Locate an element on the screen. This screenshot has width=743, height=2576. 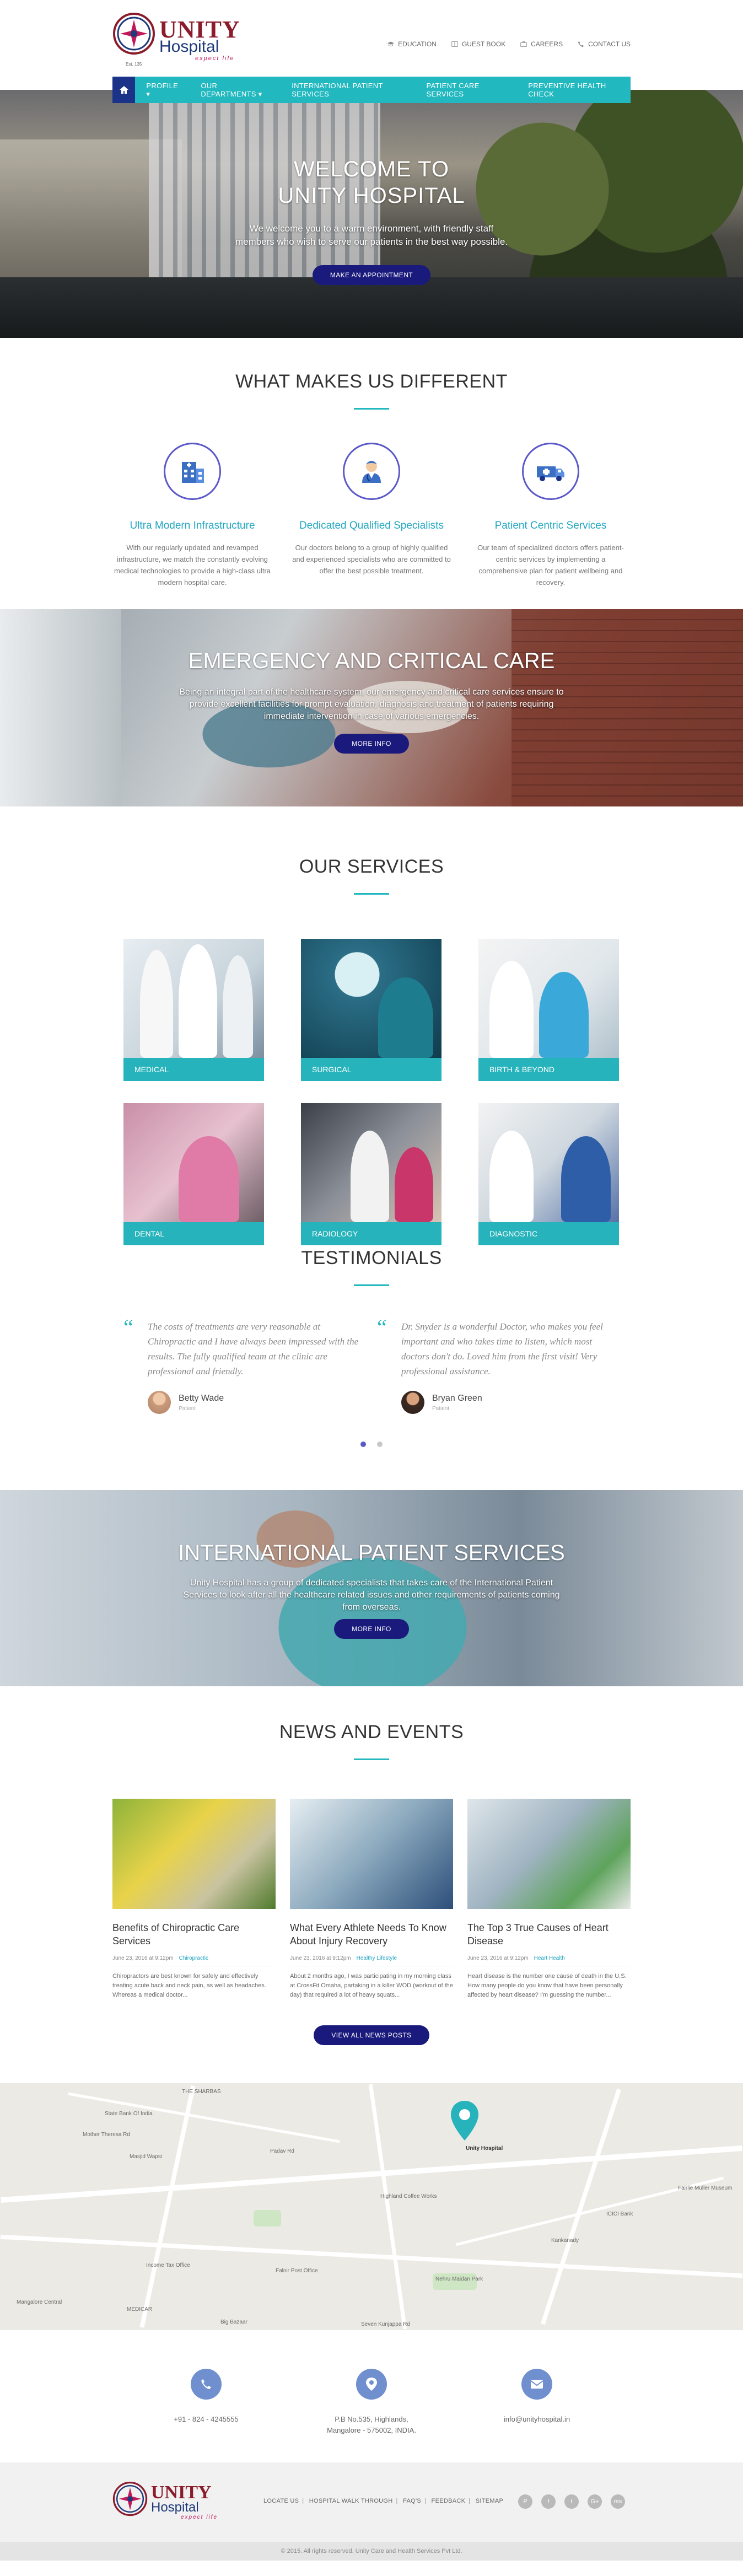
service-card-medical: MEDICAL is located at coordinates (193, 1010).